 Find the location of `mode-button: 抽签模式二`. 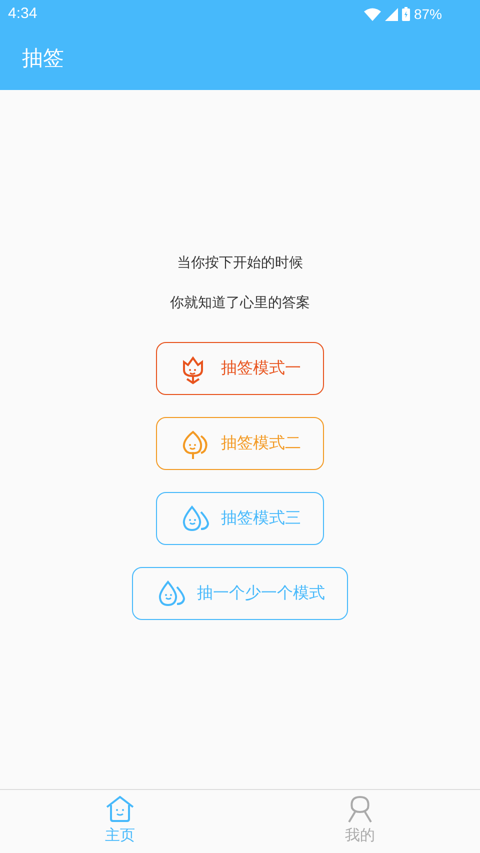

mode-button: 抽签模式二 is located at coordinates (240, 443).